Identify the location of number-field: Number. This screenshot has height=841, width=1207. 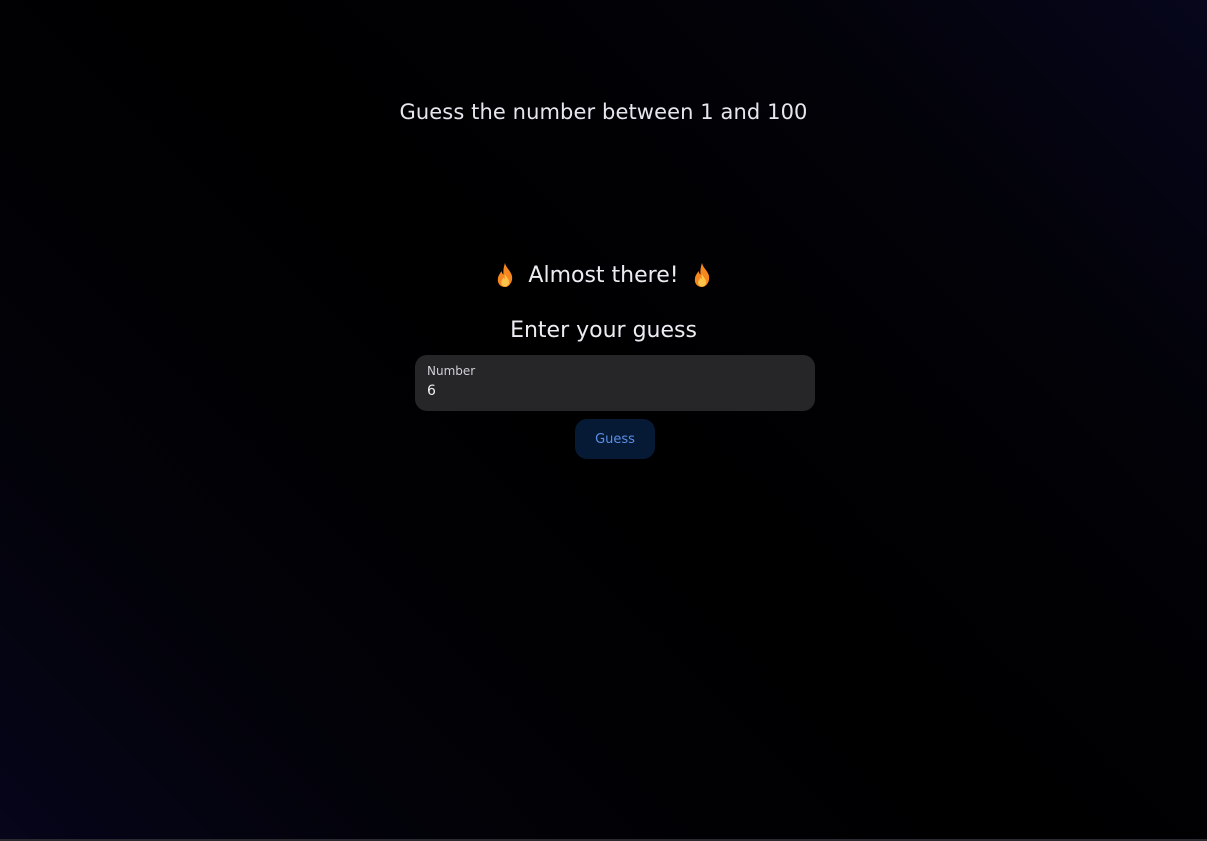
(615, 383).